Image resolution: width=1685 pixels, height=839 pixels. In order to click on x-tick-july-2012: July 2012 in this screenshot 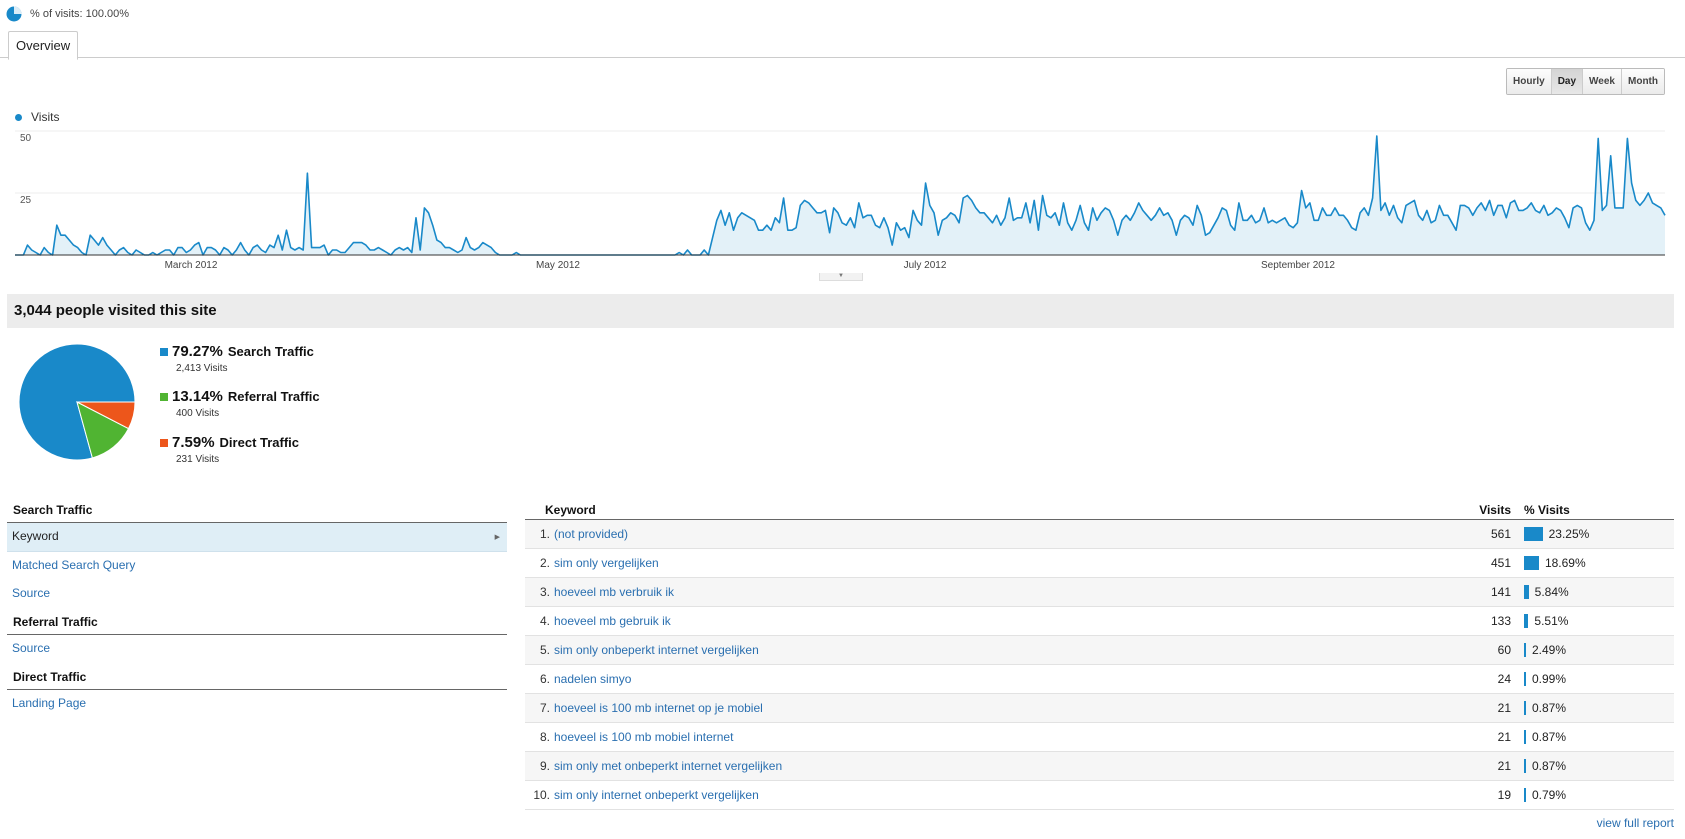, I will do `click(925, 265)`.